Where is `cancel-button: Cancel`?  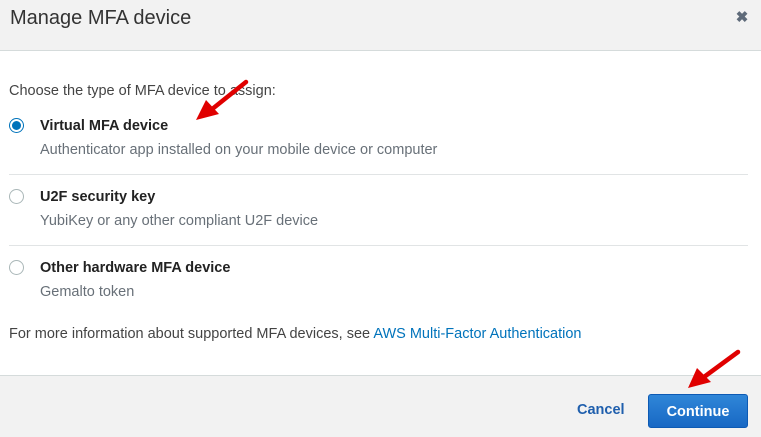
cancel-button: Cancel is located at coordinates (601, 410).